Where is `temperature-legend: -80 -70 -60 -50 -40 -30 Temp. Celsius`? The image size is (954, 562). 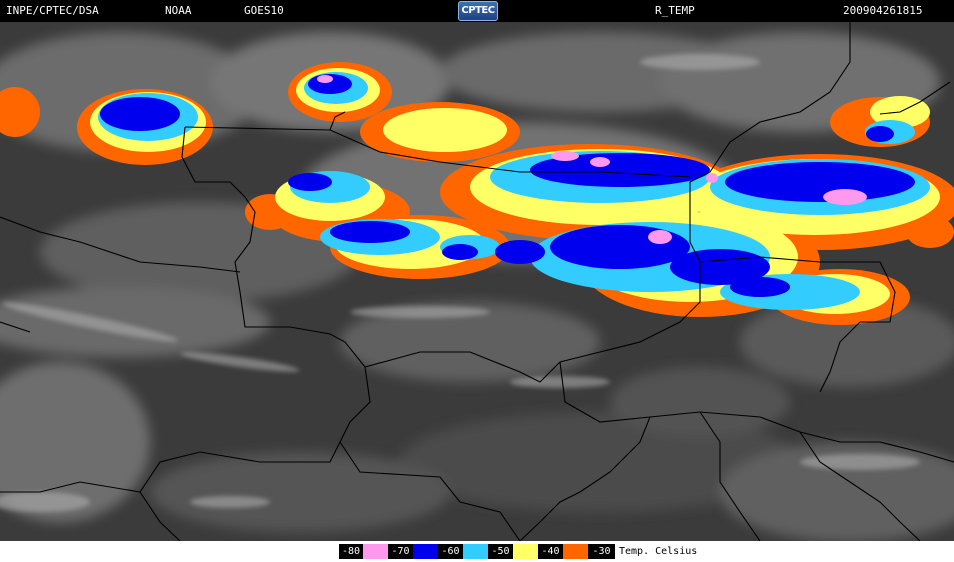 temperature-legend: -80 -70 -60 -50 -40 -30 Temp. Celsius is located at coordinates (477, 551).